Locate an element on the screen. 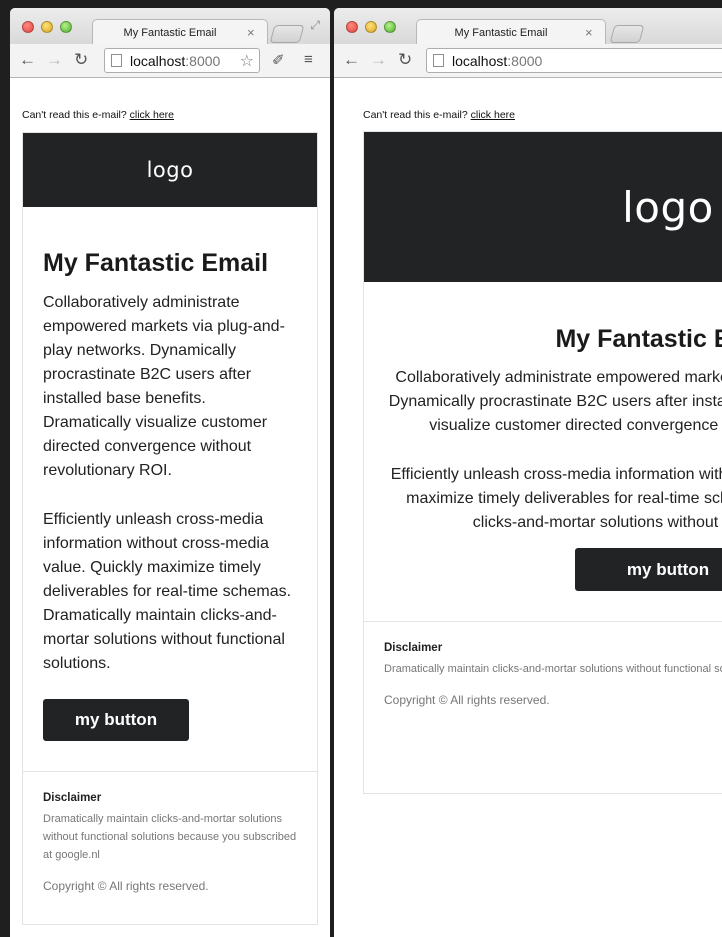  address-bar: localhost:8000 ☆ is located at coordinates (182, 60).